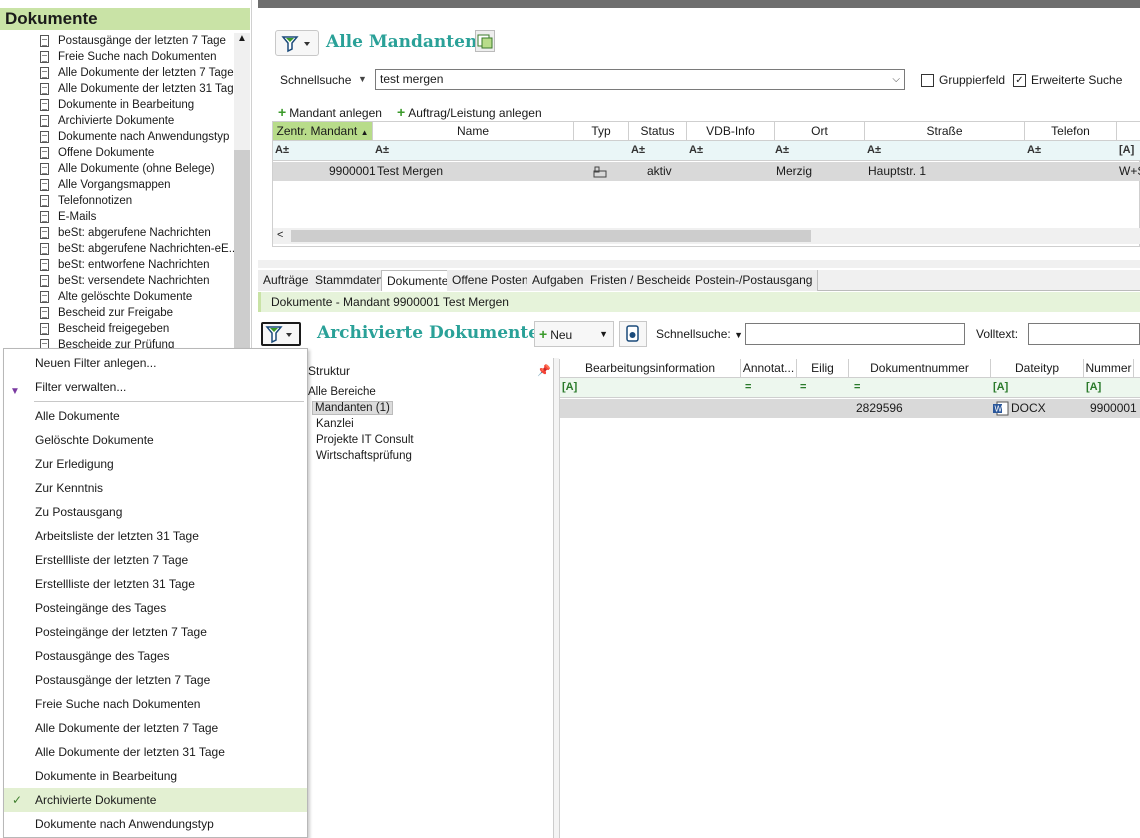 The height and width of the screenshot is (838, 1140). Describe the element at coordinates (1084, 334) in the screenshot. I see `fulltext-input` at that location.